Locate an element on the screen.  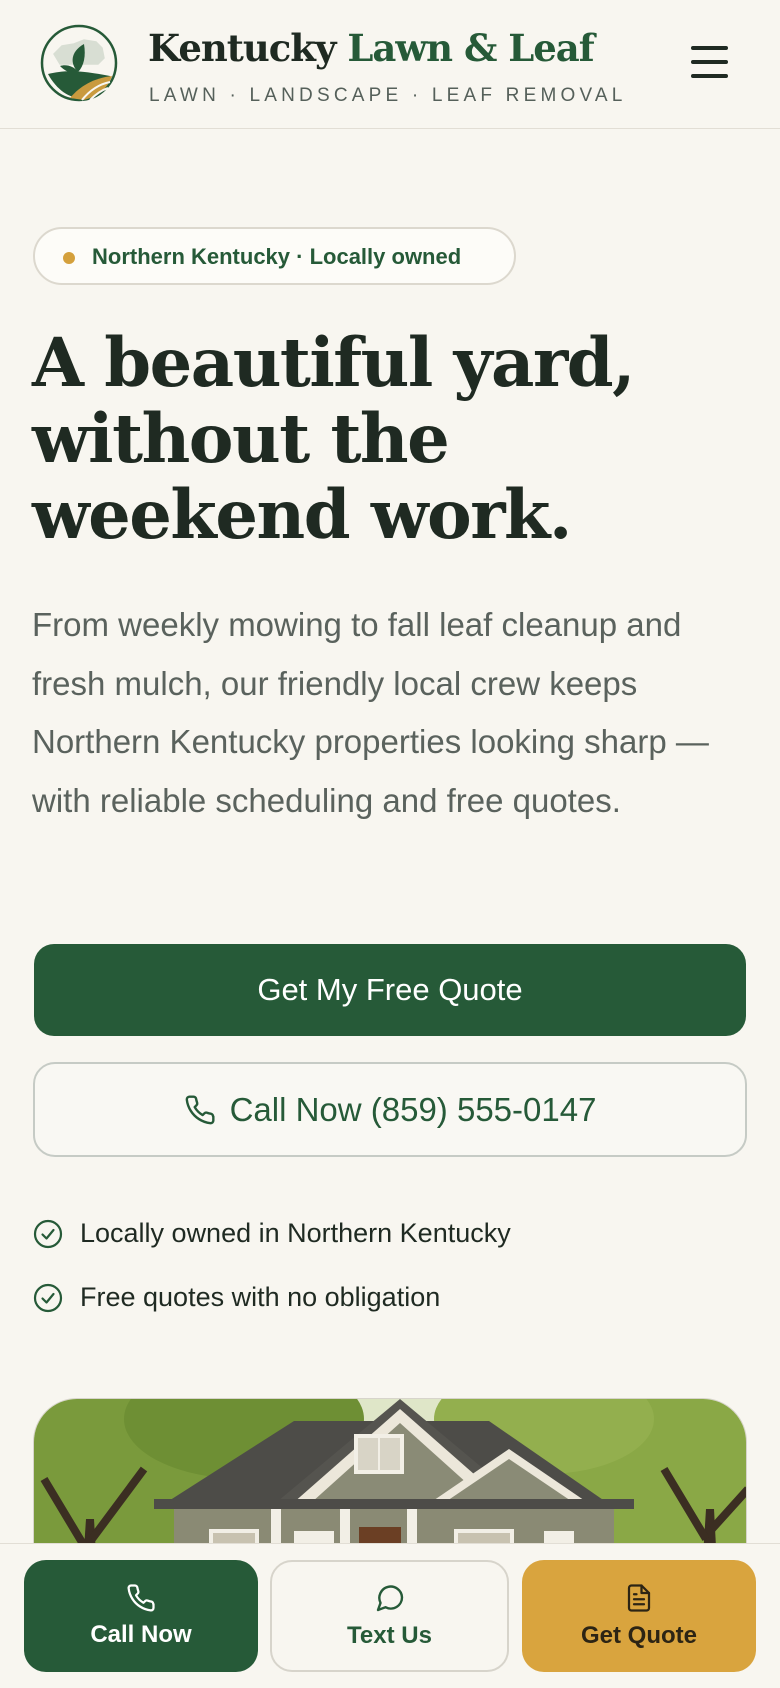
brand-name: Kentucky Lawn & Leaf is located at coordinates (371, 48).